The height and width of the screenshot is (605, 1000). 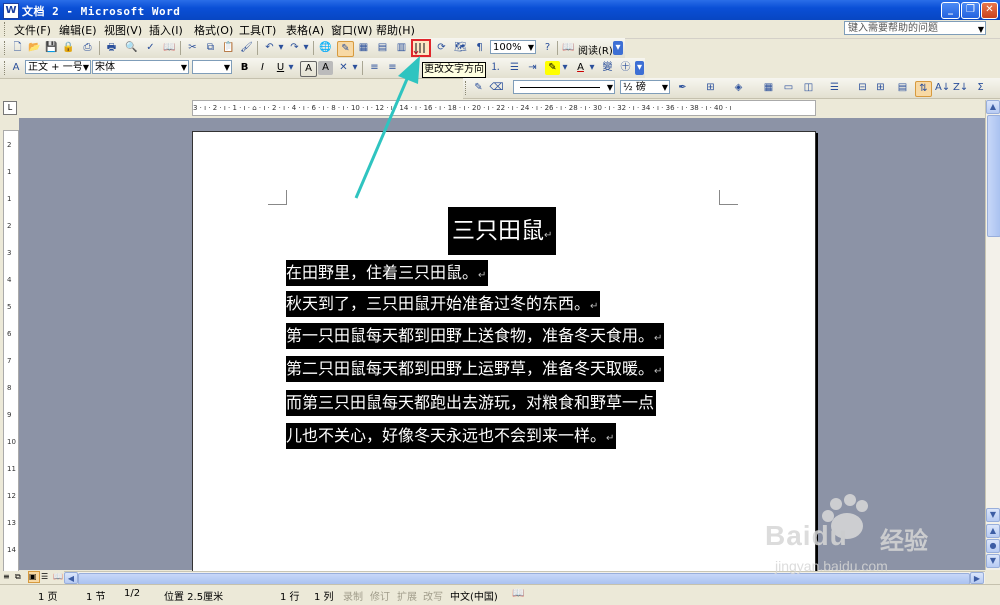 What do you see at coordinates (353, 595) in the screenshot?
I see `status-record: 录制` at bounding box center [353, 595].